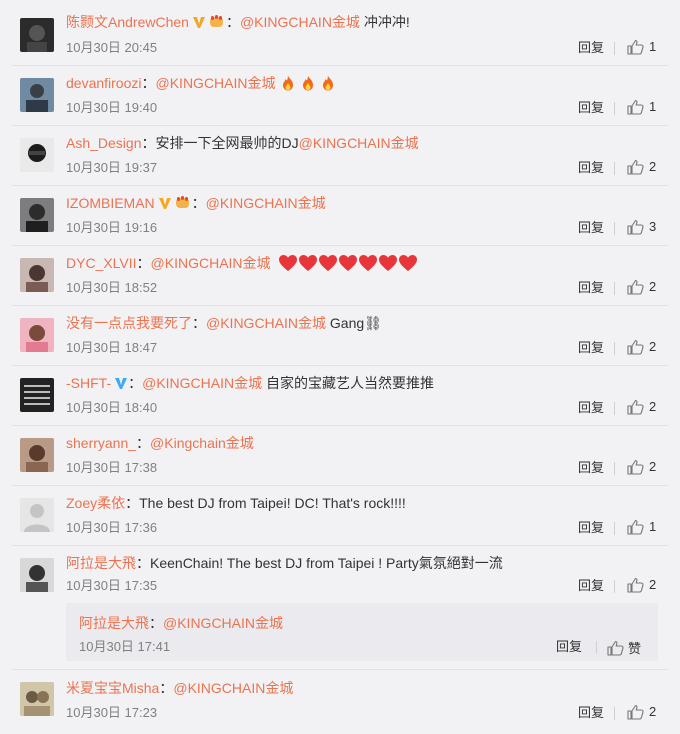 The height and width of the screenshot is (734, 680). Describe the element at coordinates (112, 467) in the screenshot. I see `comment-time: 10月30日 17:38` at that location.